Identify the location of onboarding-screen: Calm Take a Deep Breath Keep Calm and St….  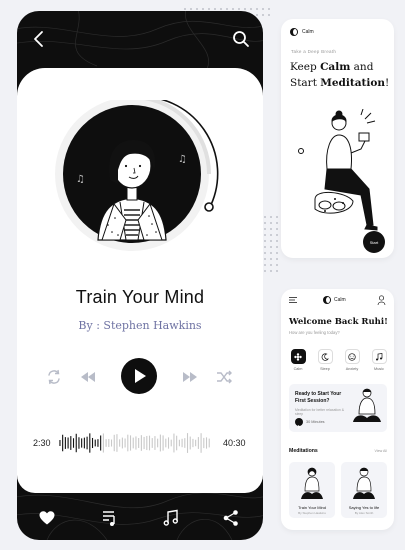
(337, 138).